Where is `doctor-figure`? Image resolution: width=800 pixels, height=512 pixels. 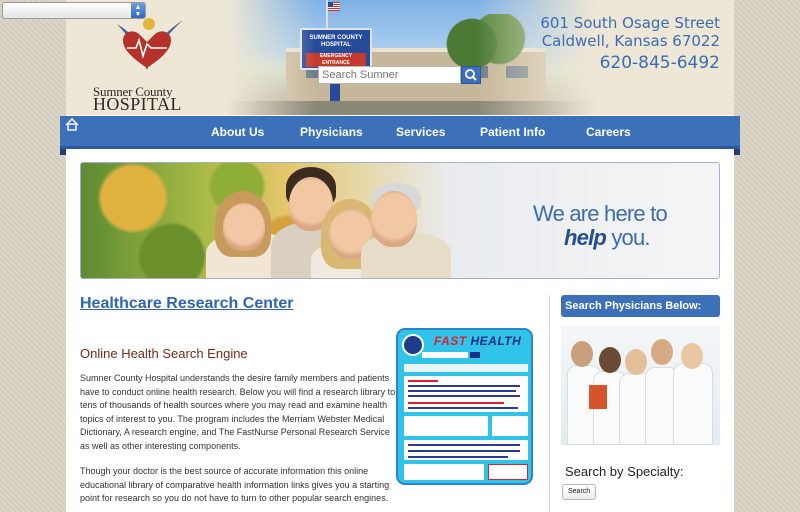 doctor-figure is located at coordinates (693, 404).